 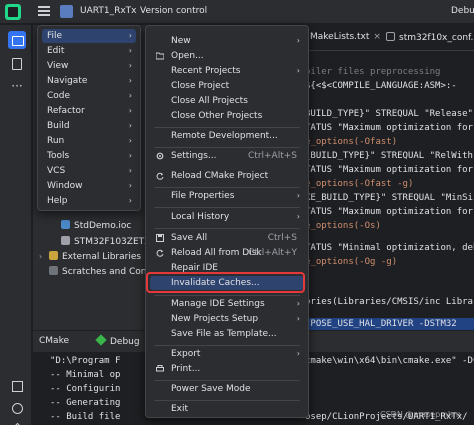 I want to click on menu-edit: Edit ›, so click(x=89, y=51).